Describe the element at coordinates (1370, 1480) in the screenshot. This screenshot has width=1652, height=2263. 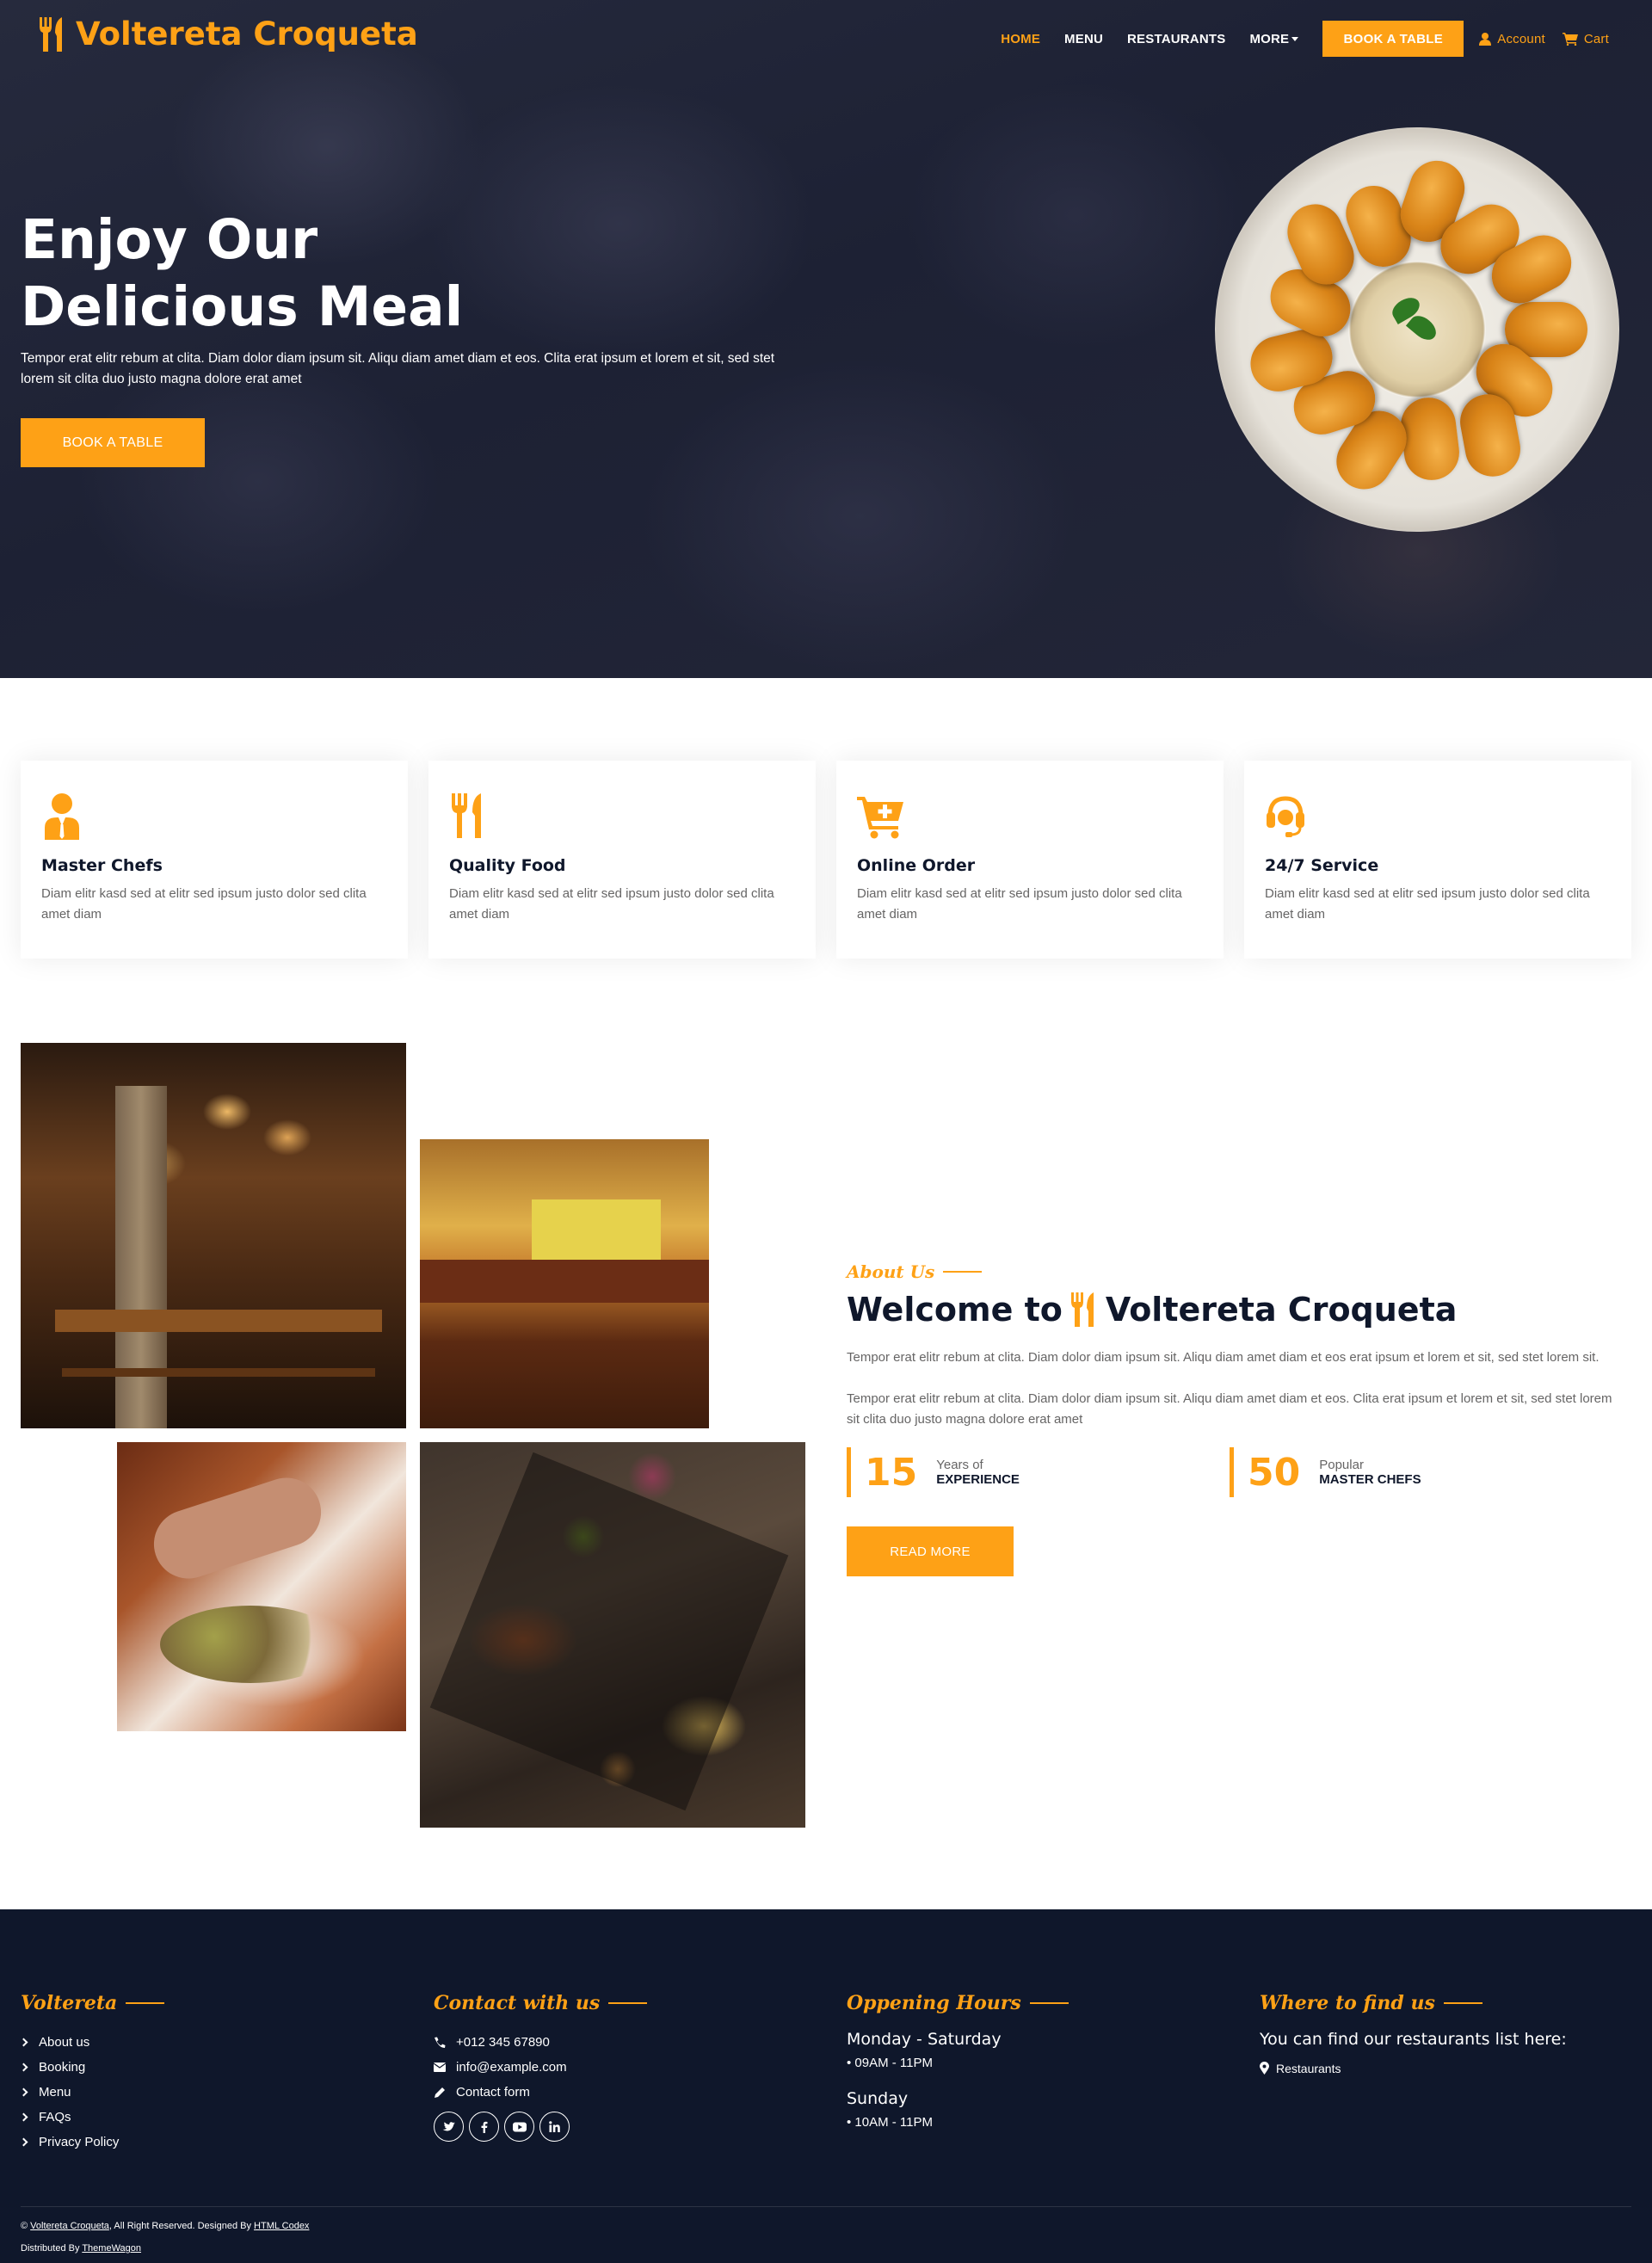
I see `stat-label-bottom: MASTER CHEFS` at that location.